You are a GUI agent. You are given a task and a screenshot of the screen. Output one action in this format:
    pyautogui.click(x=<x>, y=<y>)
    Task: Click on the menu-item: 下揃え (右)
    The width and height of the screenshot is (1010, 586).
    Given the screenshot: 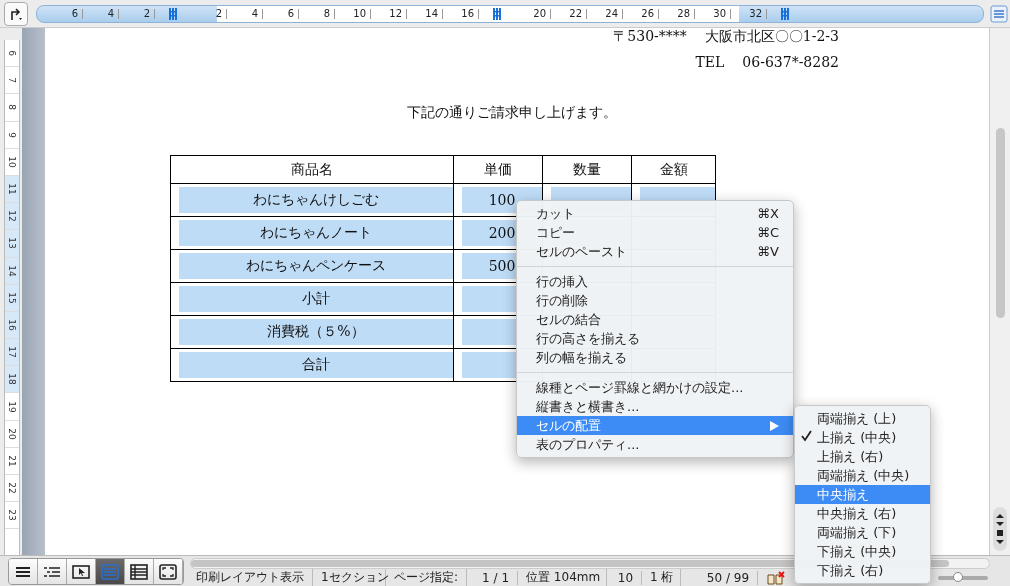 What is the action you would take?
    pyautogui.click(x=862, y=570)
    